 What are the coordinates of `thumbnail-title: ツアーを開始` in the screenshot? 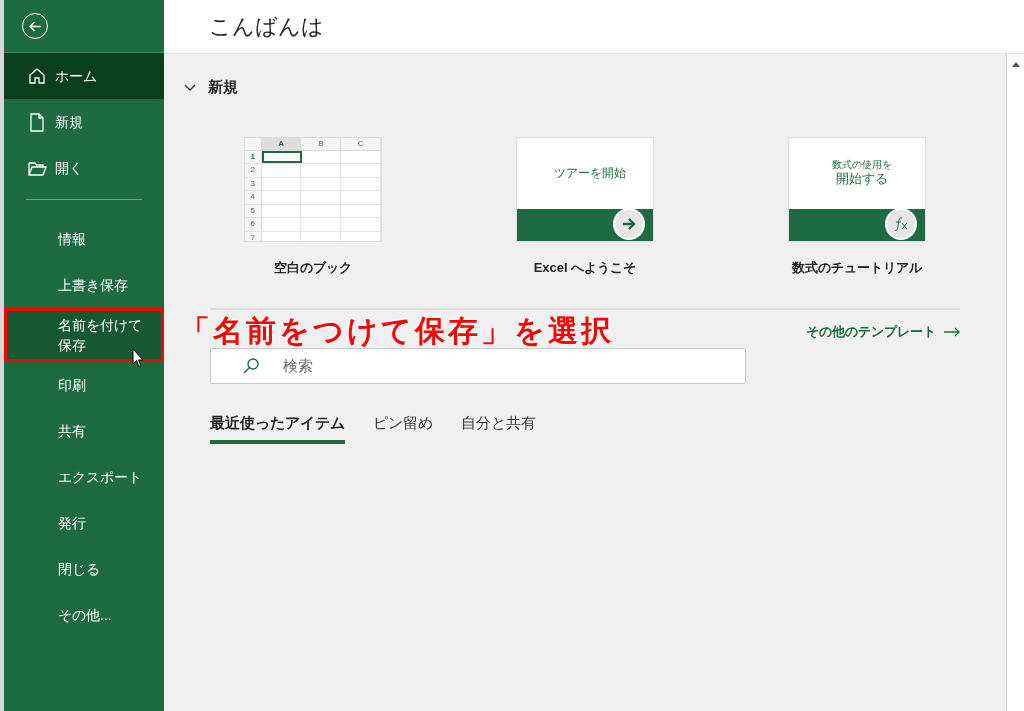 It's located at (590, 173).